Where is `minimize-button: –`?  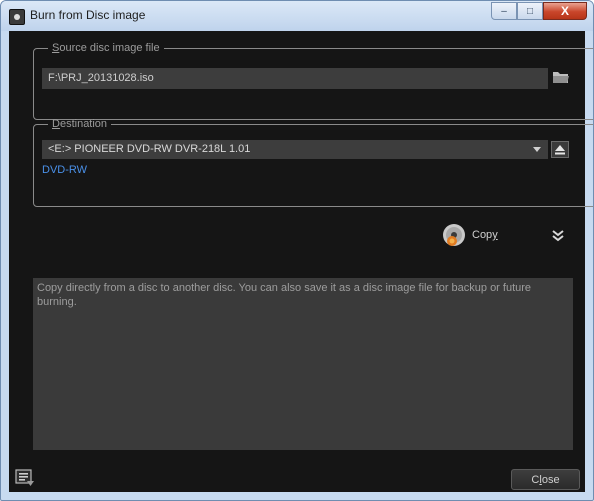
minimize-button: – is located at coordinates (504, 11).